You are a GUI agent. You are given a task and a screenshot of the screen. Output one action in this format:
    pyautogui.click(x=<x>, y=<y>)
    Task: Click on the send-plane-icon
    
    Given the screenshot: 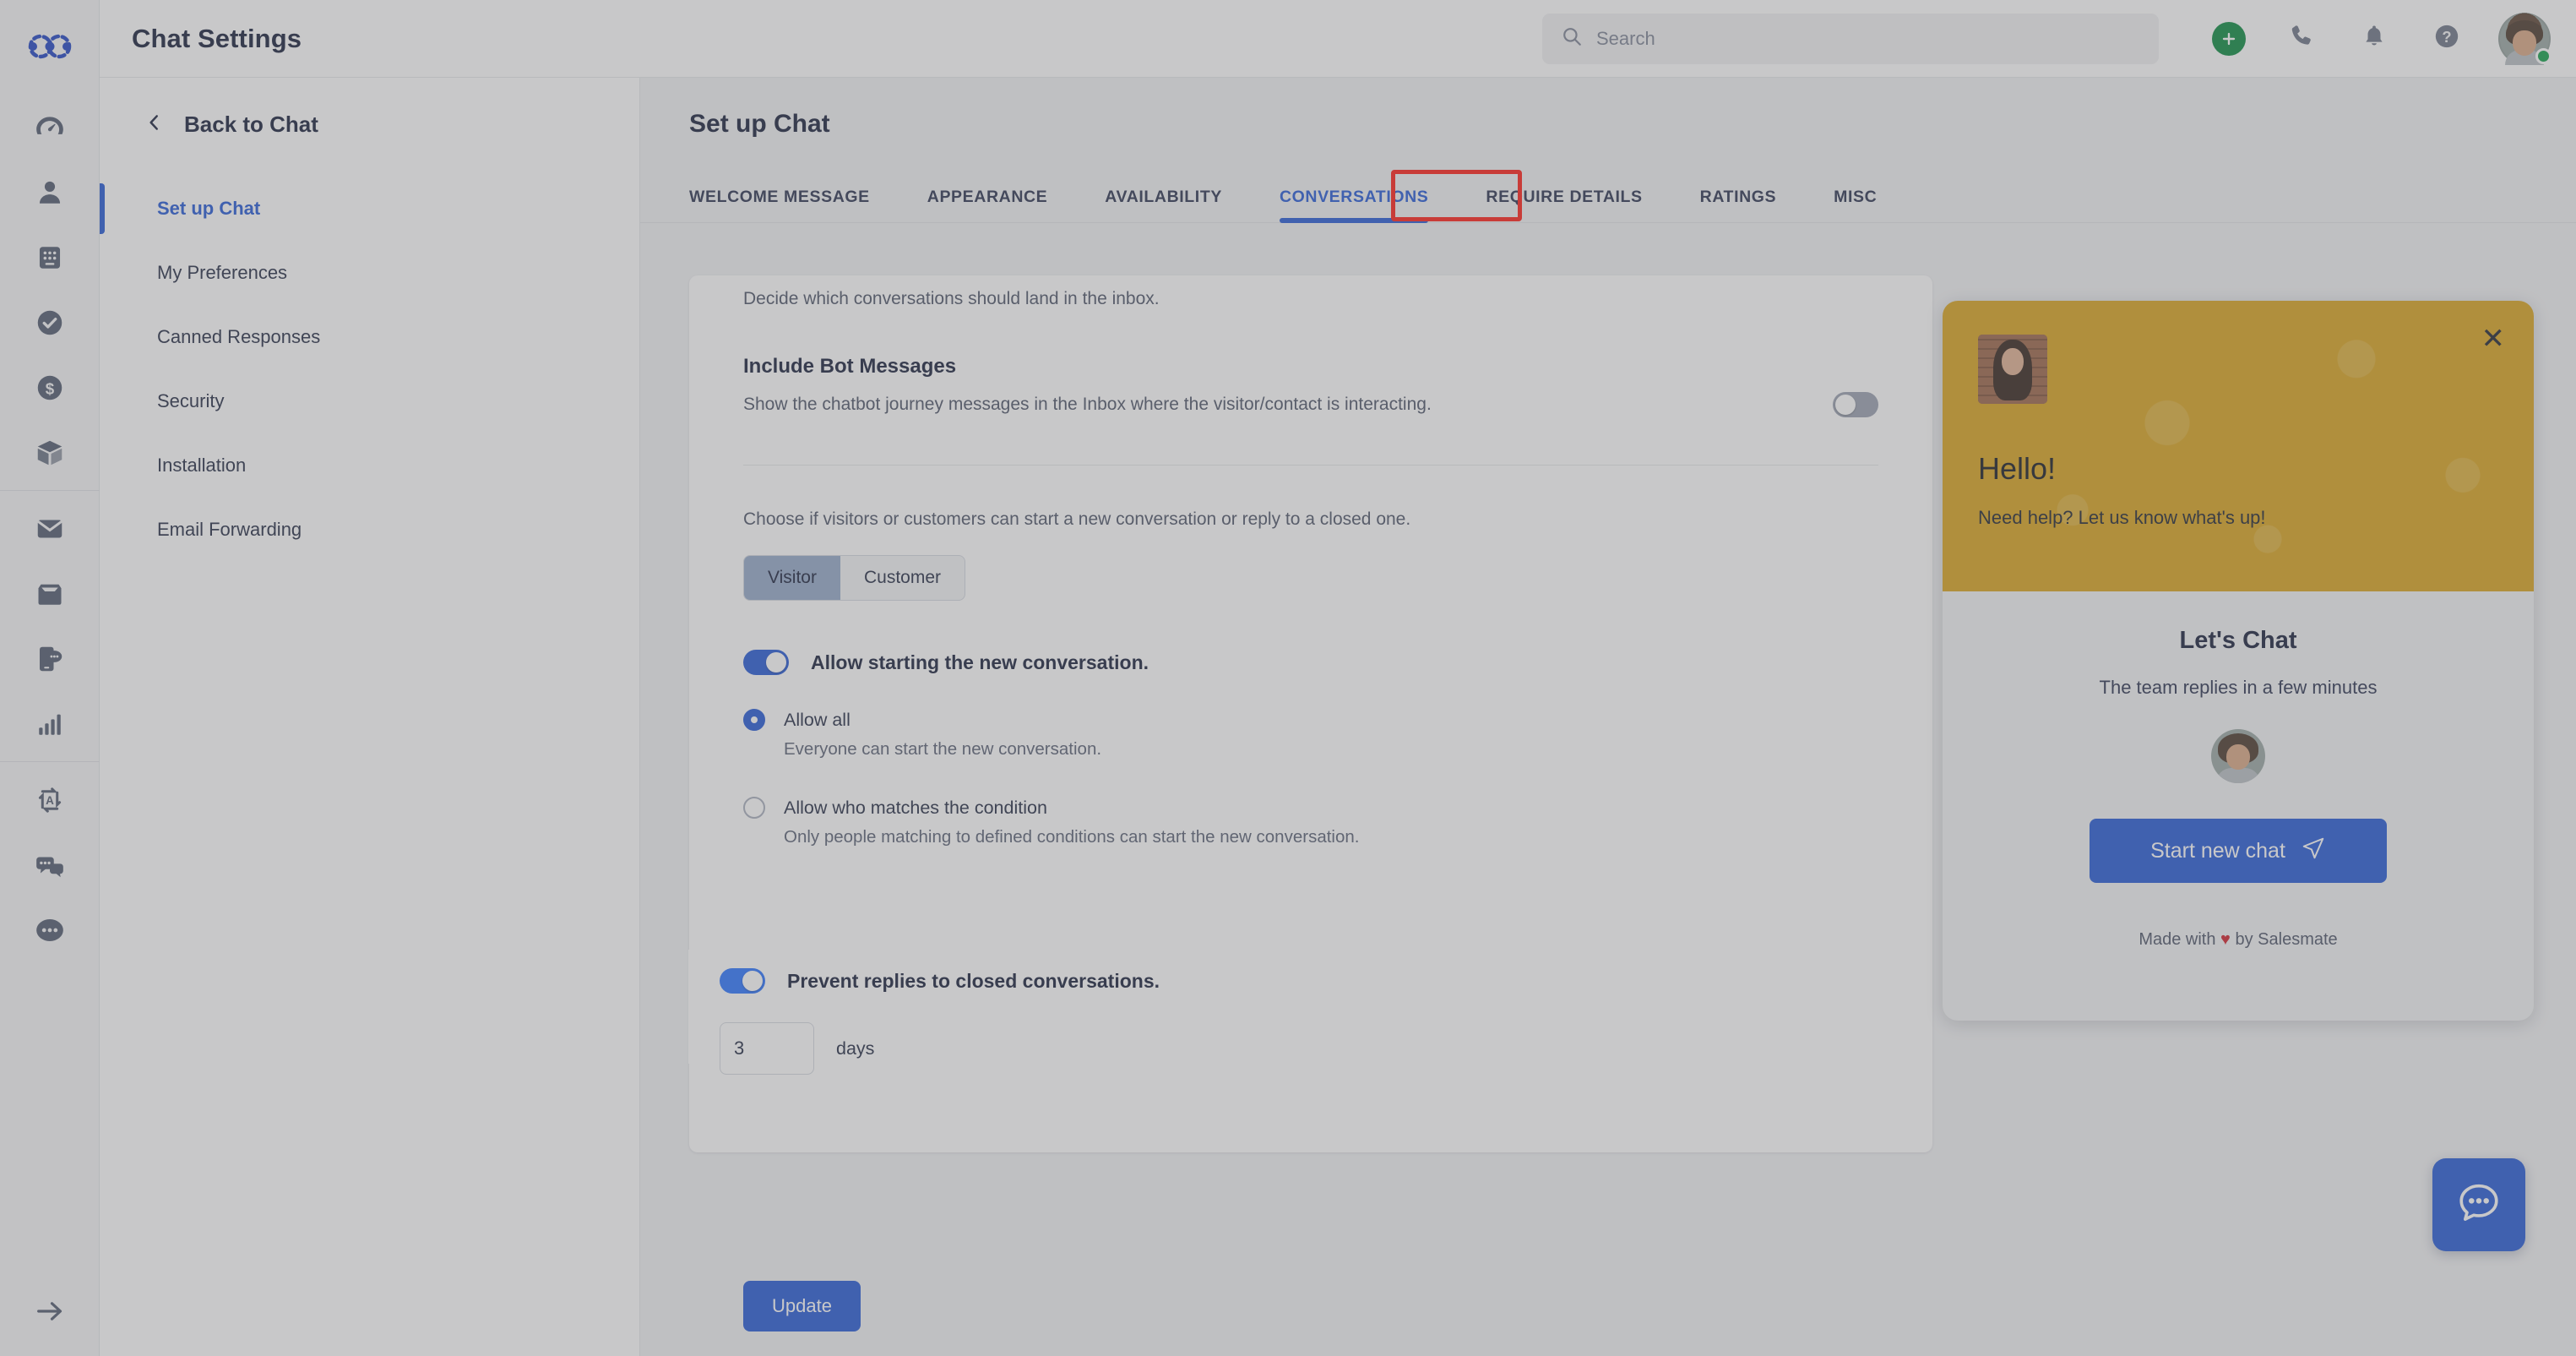 What is the action you would take?
    pyautogui.click(x=2313, y=852)
    